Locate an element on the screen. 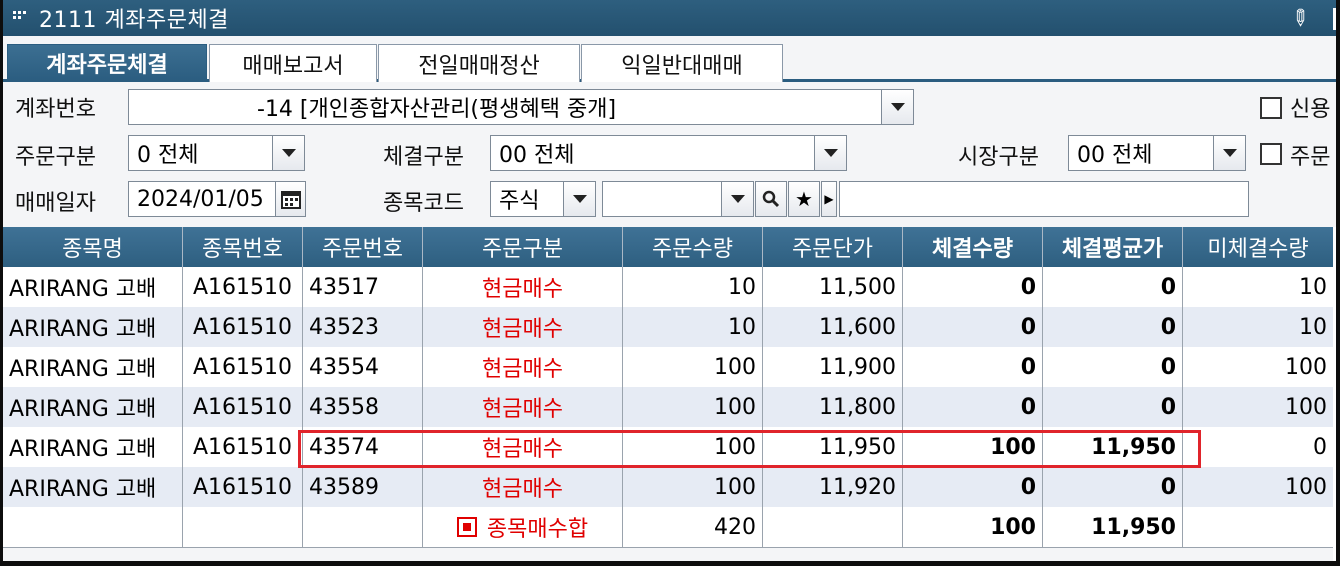 The width and height of the screenshot is (1340, 566). search-button is located at coordinates (771, 199).